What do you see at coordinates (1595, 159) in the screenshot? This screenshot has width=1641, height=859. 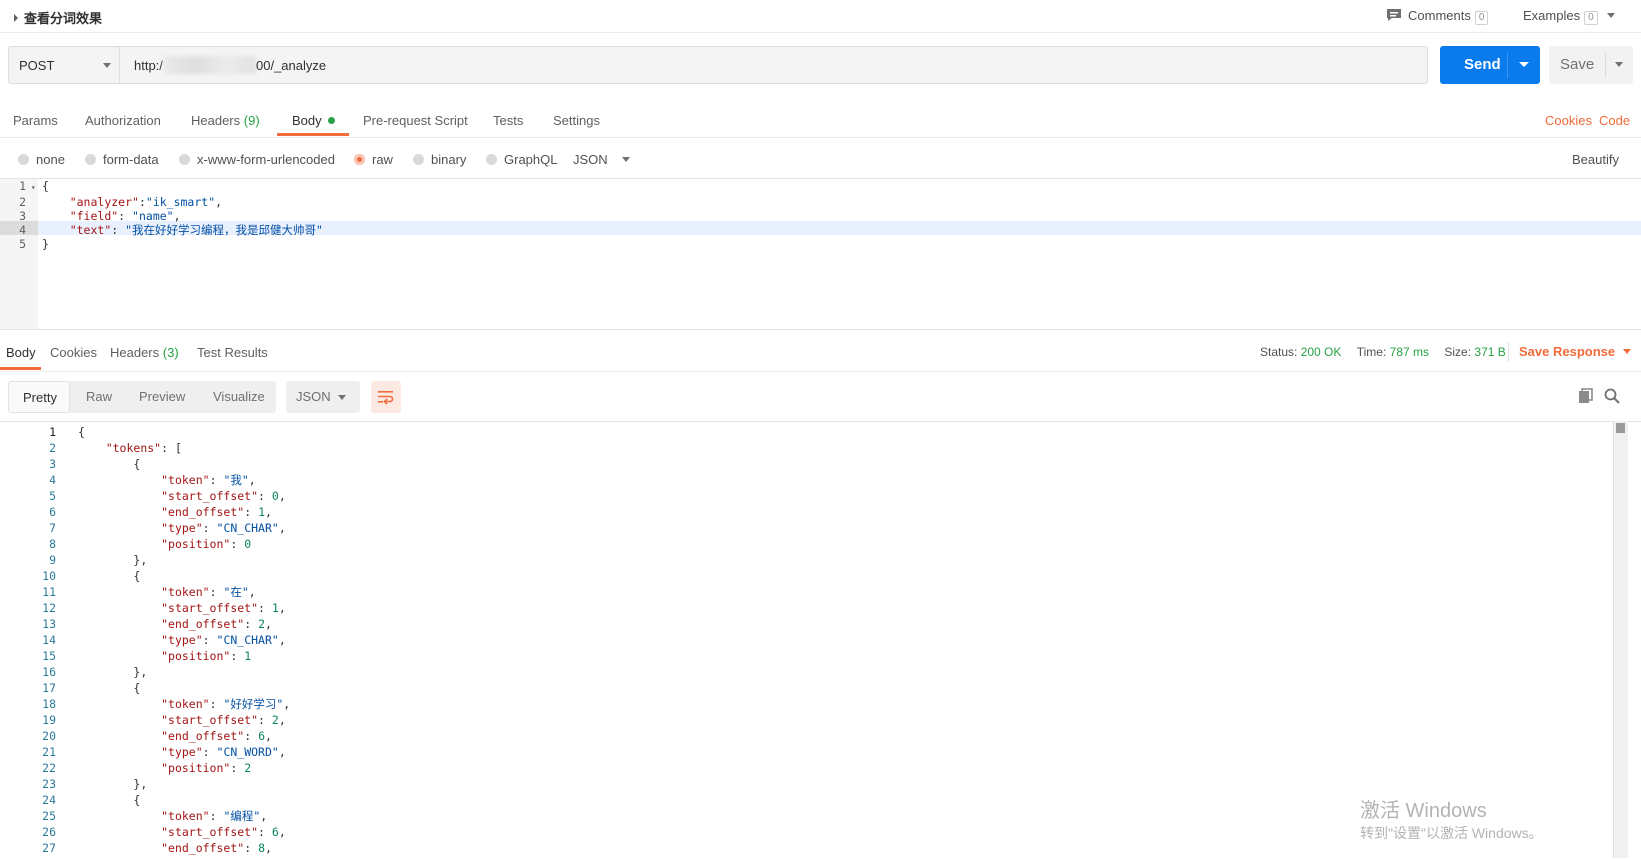 I see `beautify-link: Beautify` at bounding box center [1595, 159].